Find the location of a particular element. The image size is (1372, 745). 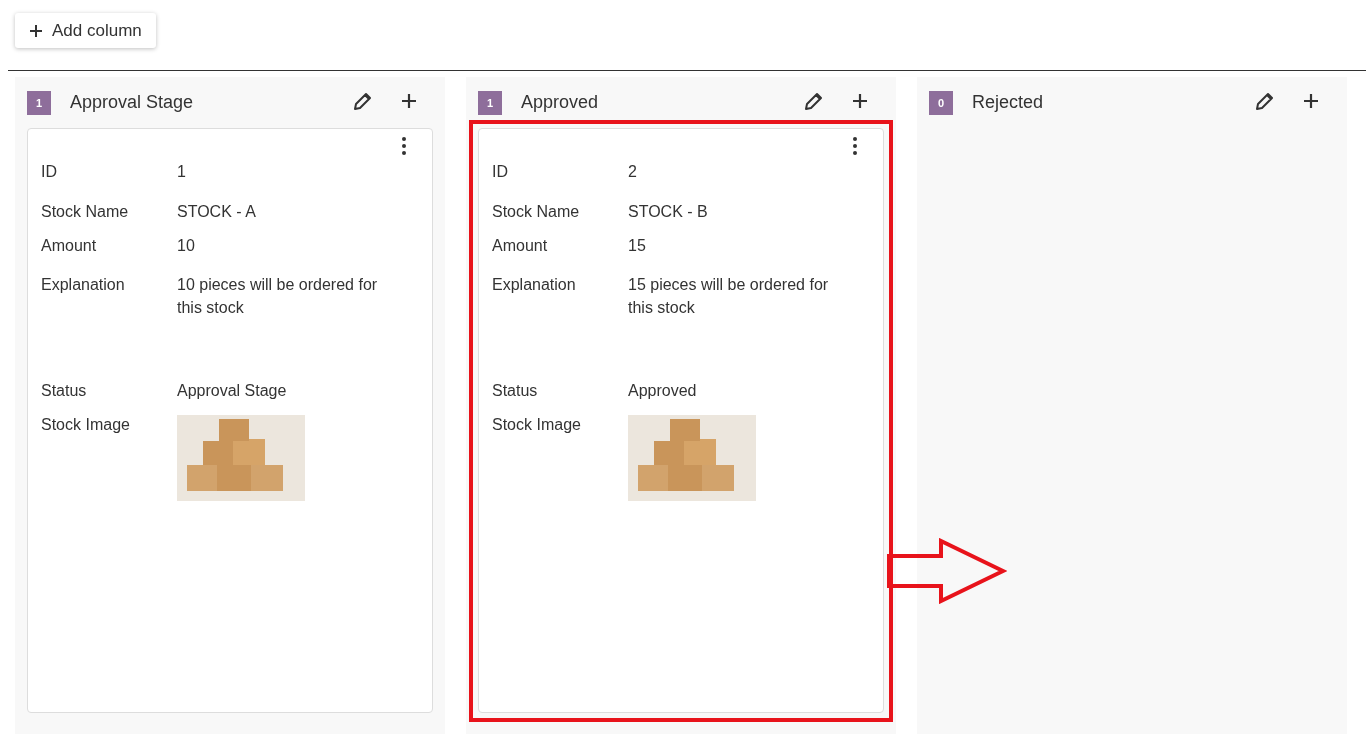

field-value: 2 is located at coordinates (633, 172).